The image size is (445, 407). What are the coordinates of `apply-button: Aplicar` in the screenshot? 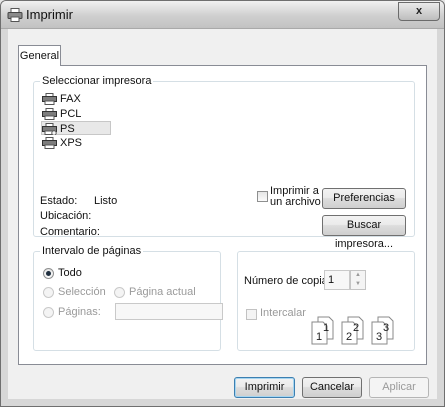 It's located at (399, 387).